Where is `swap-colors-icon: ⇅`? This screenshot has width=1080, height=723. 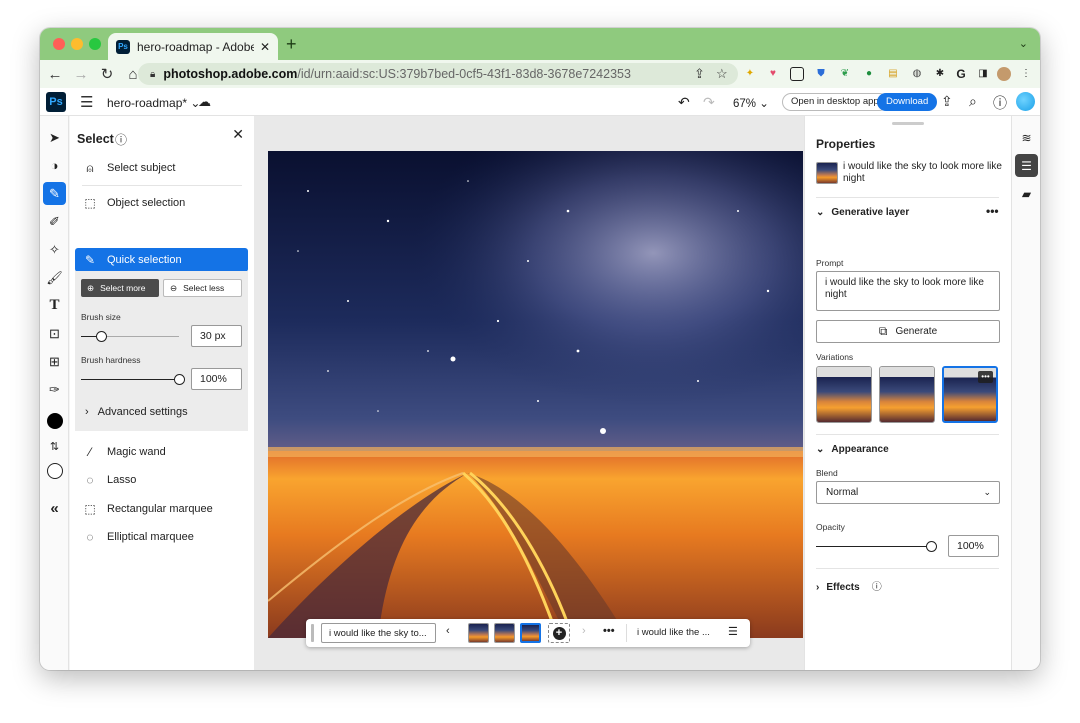 swap-colors-icon: ⇅ is located at coordinates (54, 446).